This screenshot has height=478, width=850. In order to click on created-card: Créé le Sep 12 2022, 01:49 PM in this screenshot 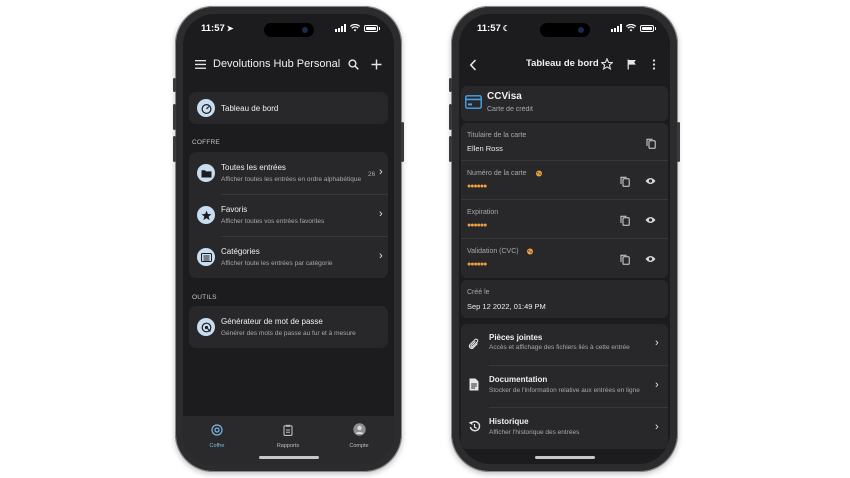, I will do `click(564, 299)`.